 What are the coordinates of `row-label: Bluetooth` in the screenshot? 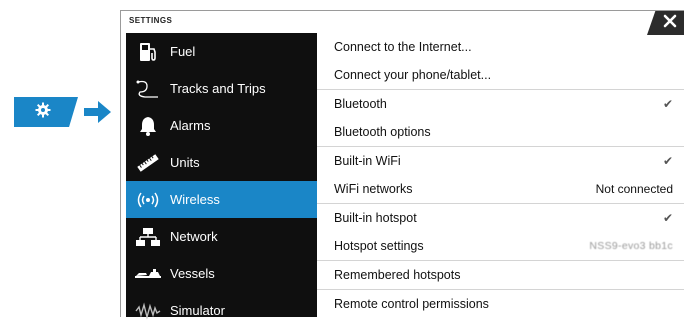 It's located at (360, 104).